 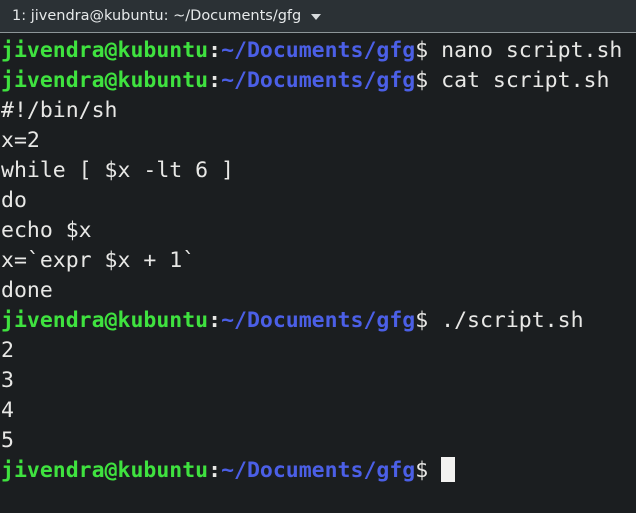 I want to click on terminal-tab: 1: jivendra@kubuntu: ~/Documents/gfg, so click(x=166, y=16).